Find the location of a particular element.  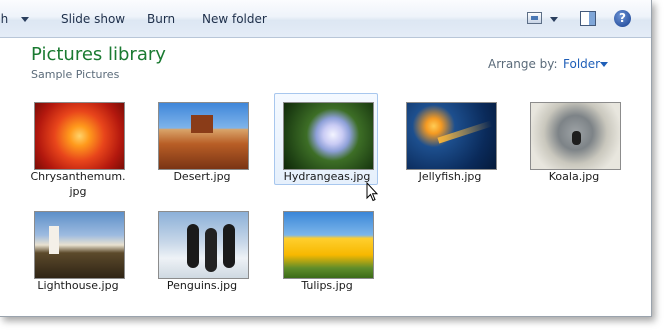

organize-dropdown-icon is located at coordinates (25, 19).